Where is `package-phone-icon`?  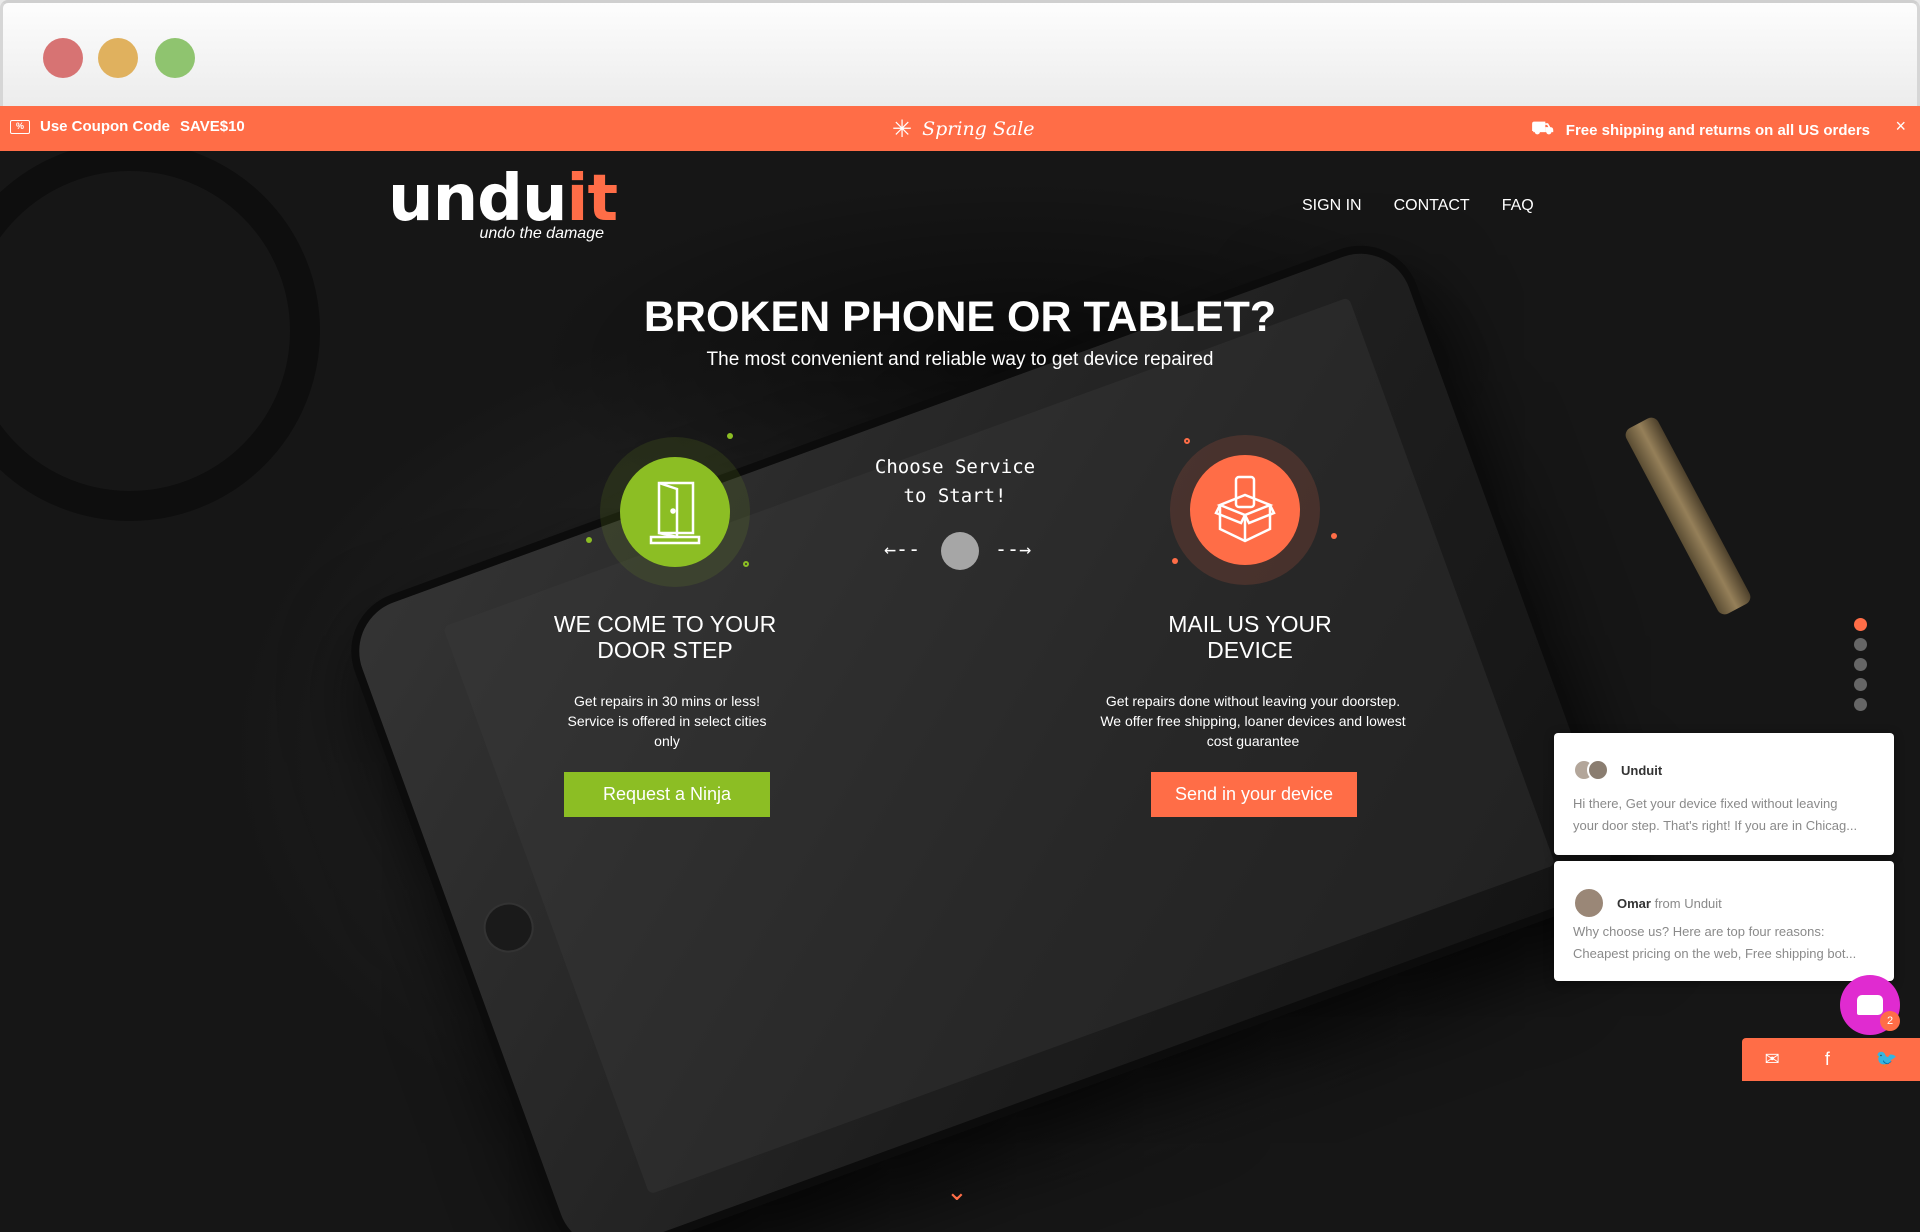 package-phone-icon is located at coordinates (1245, 510).